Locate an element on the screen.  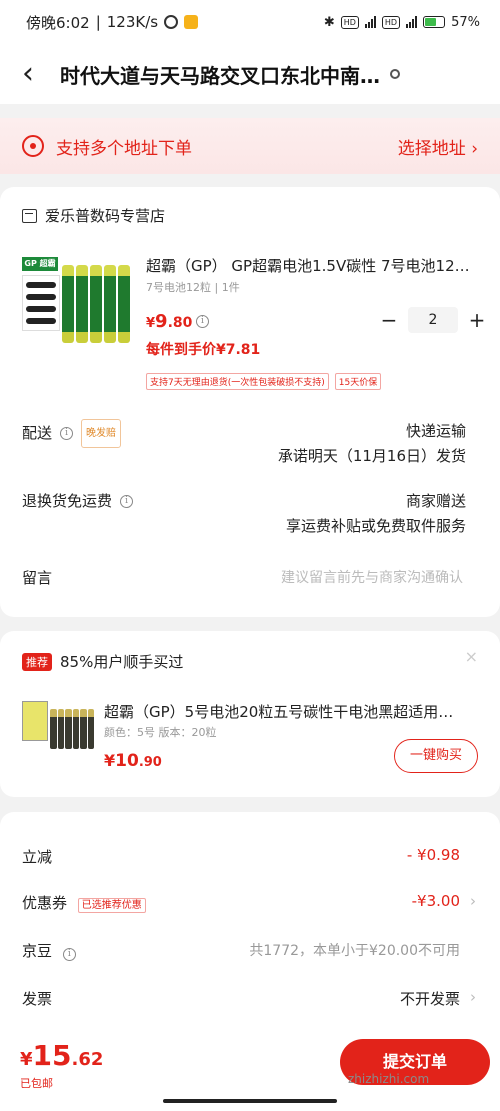
return-policy-tag: 支持7天无理由退货(一次性包装破损不支持) is located at coordinates (237, 381).